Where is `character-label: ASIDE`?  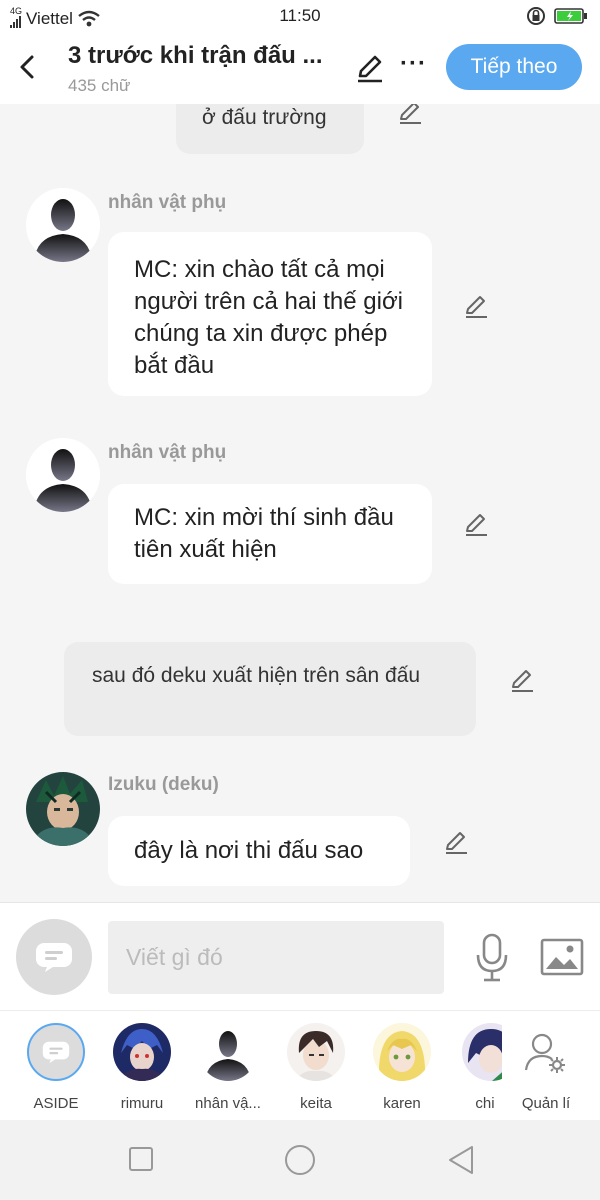
character-label: ASIDE is located at coordinates (56, 1103).